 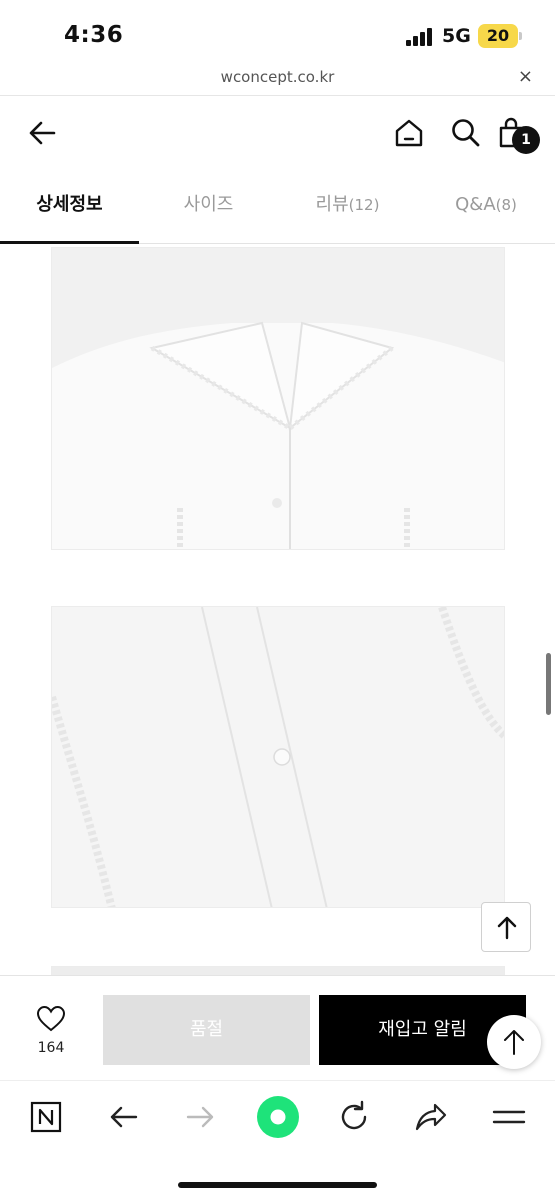 What do you see at coordinates (500, 36) in the screenshot?
I see `battery-icon: 20` at bounding box center [500, 36].